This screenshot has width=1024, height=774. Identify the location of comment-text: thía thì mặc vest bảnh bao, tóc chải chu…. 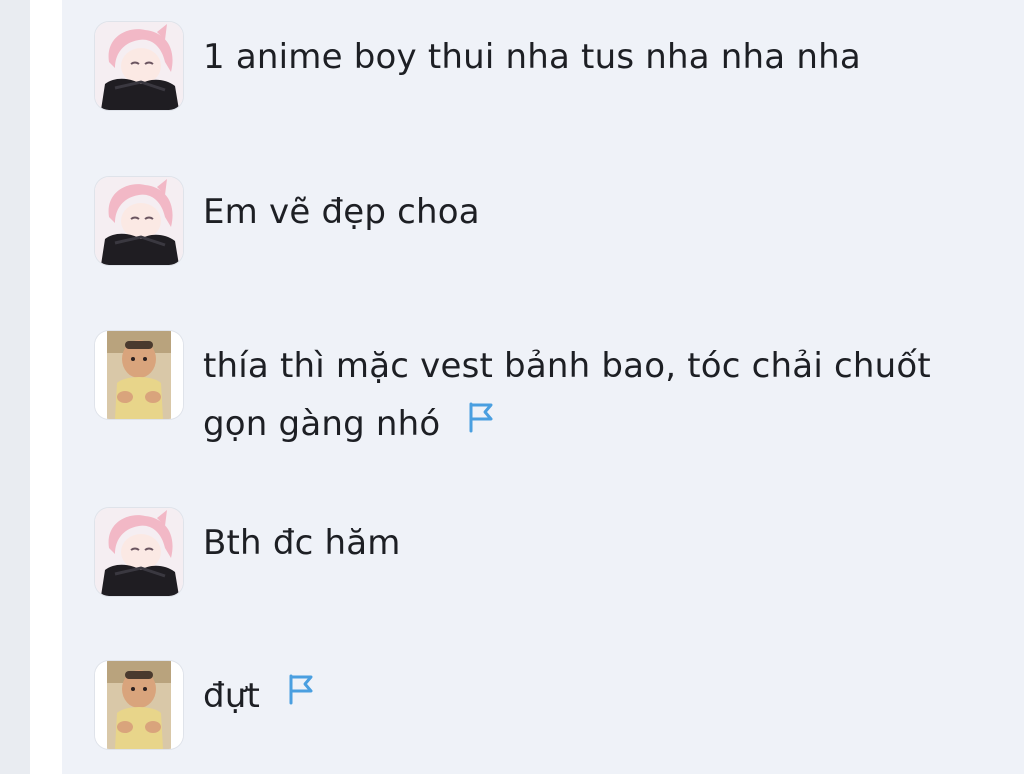
(598, 395).